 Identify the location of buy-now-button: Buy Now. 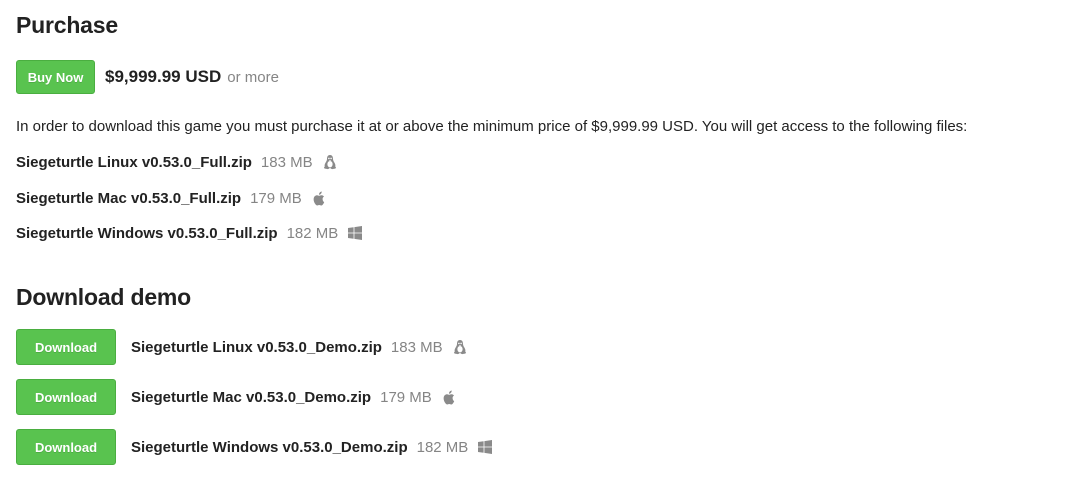
(55, 77).